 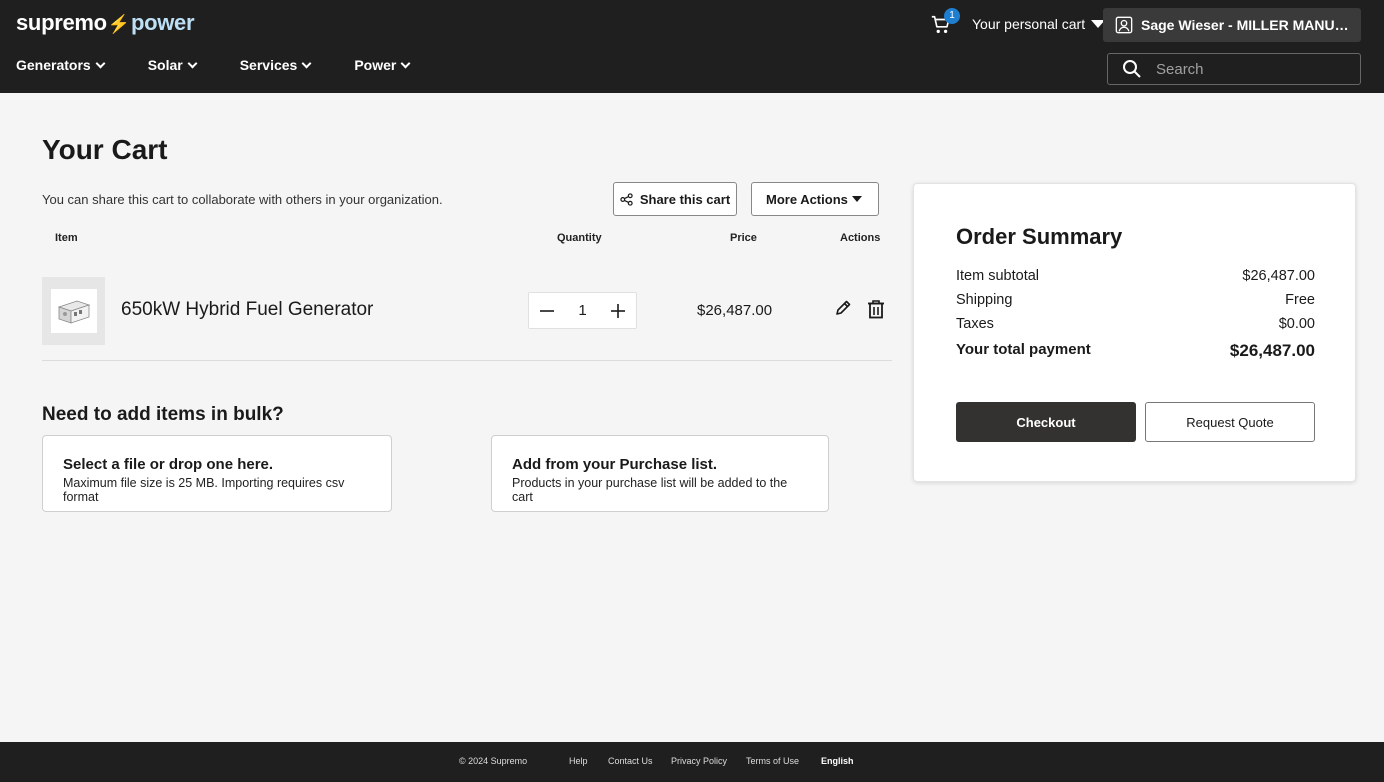 I want to click on product-name-link: 650kW Hybrid Fuel Generator, so click(x=247, y=310).